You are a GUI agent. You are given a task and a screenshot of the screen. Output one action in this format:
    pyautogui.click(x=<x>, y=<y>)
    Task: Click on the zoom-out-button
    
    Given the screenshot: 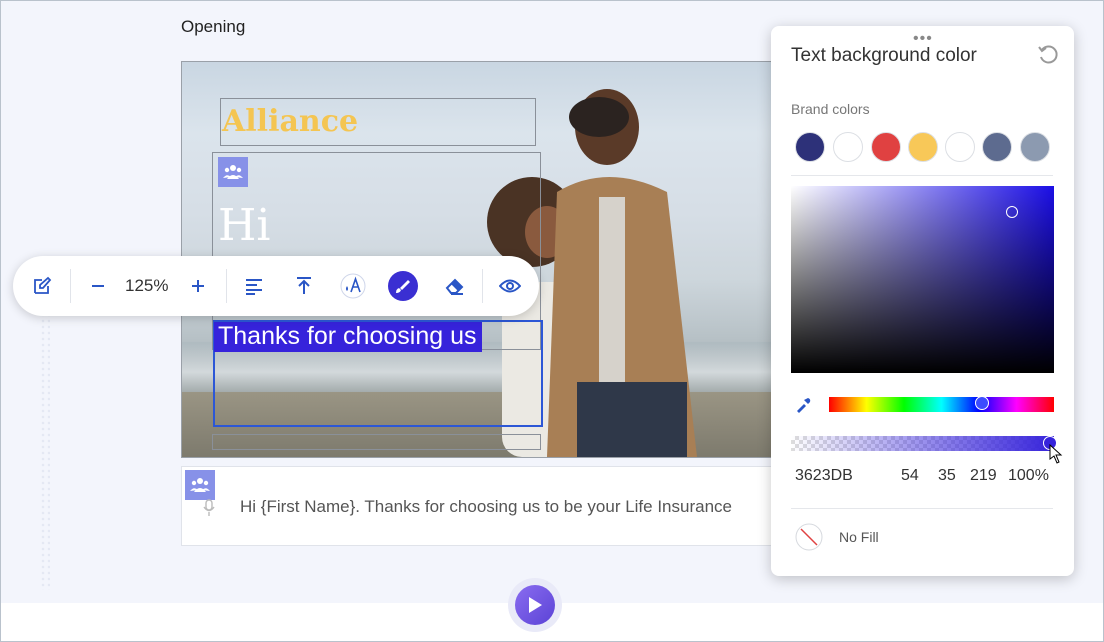 What is the action you would take?
    pyautogui.click(x=98, y=286)
    